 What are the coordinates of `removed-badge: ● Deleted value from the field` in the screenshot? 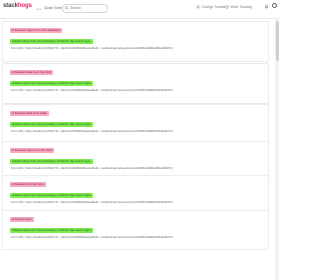 It's located at (32, 150).